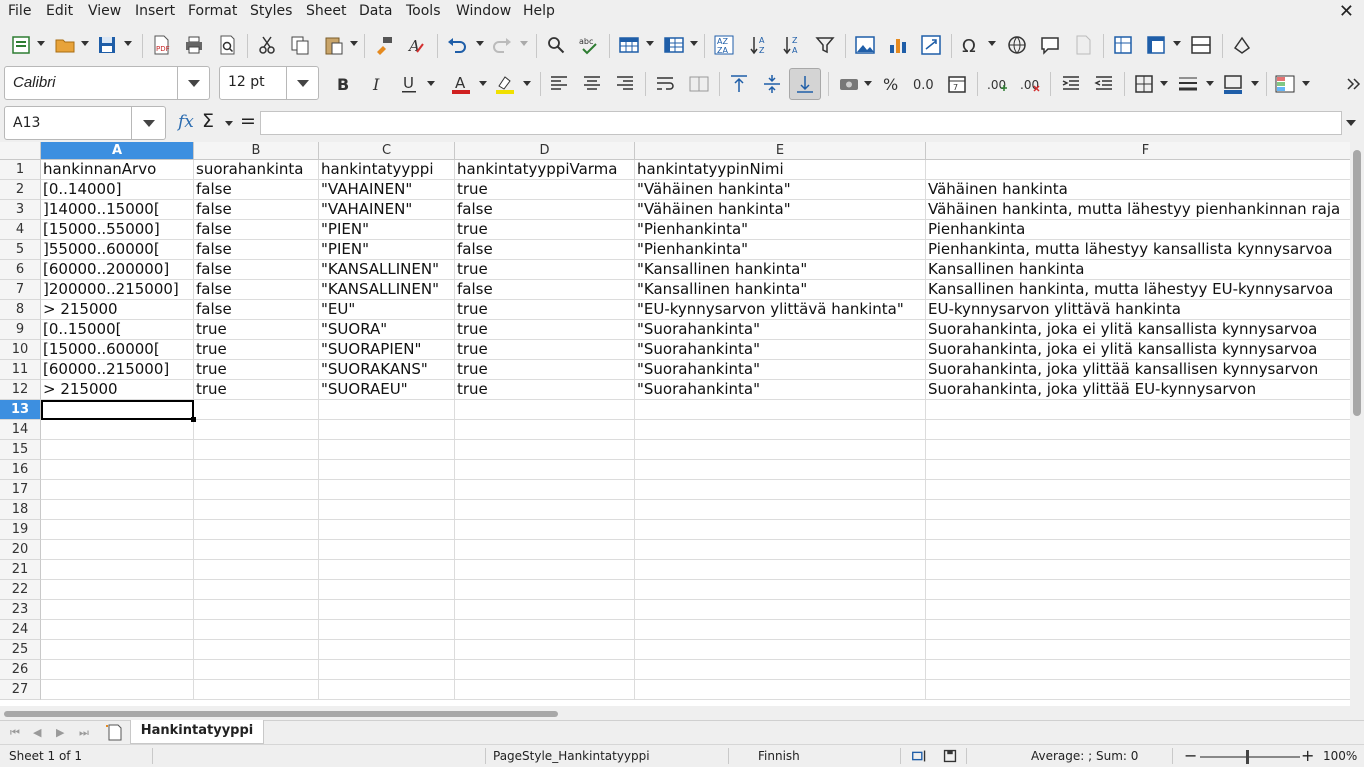 The image size is (1364, 767). I want to click on cell-a20, so click(117, 550).